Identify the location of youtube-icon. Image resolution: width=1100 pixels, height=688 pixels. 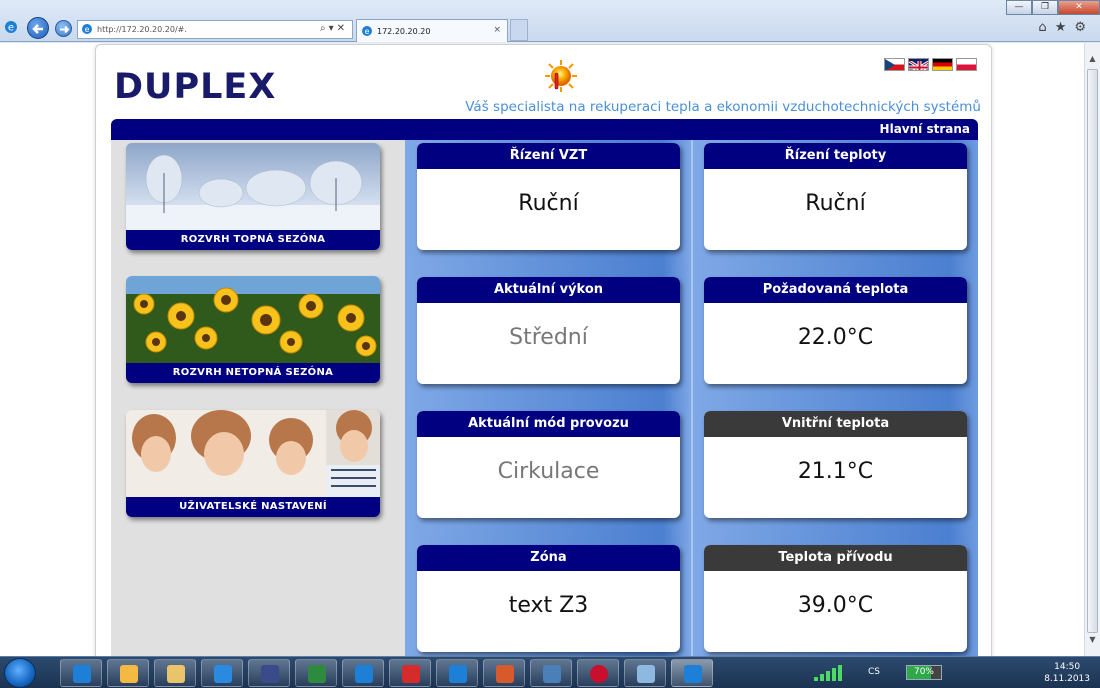
(411, 674).